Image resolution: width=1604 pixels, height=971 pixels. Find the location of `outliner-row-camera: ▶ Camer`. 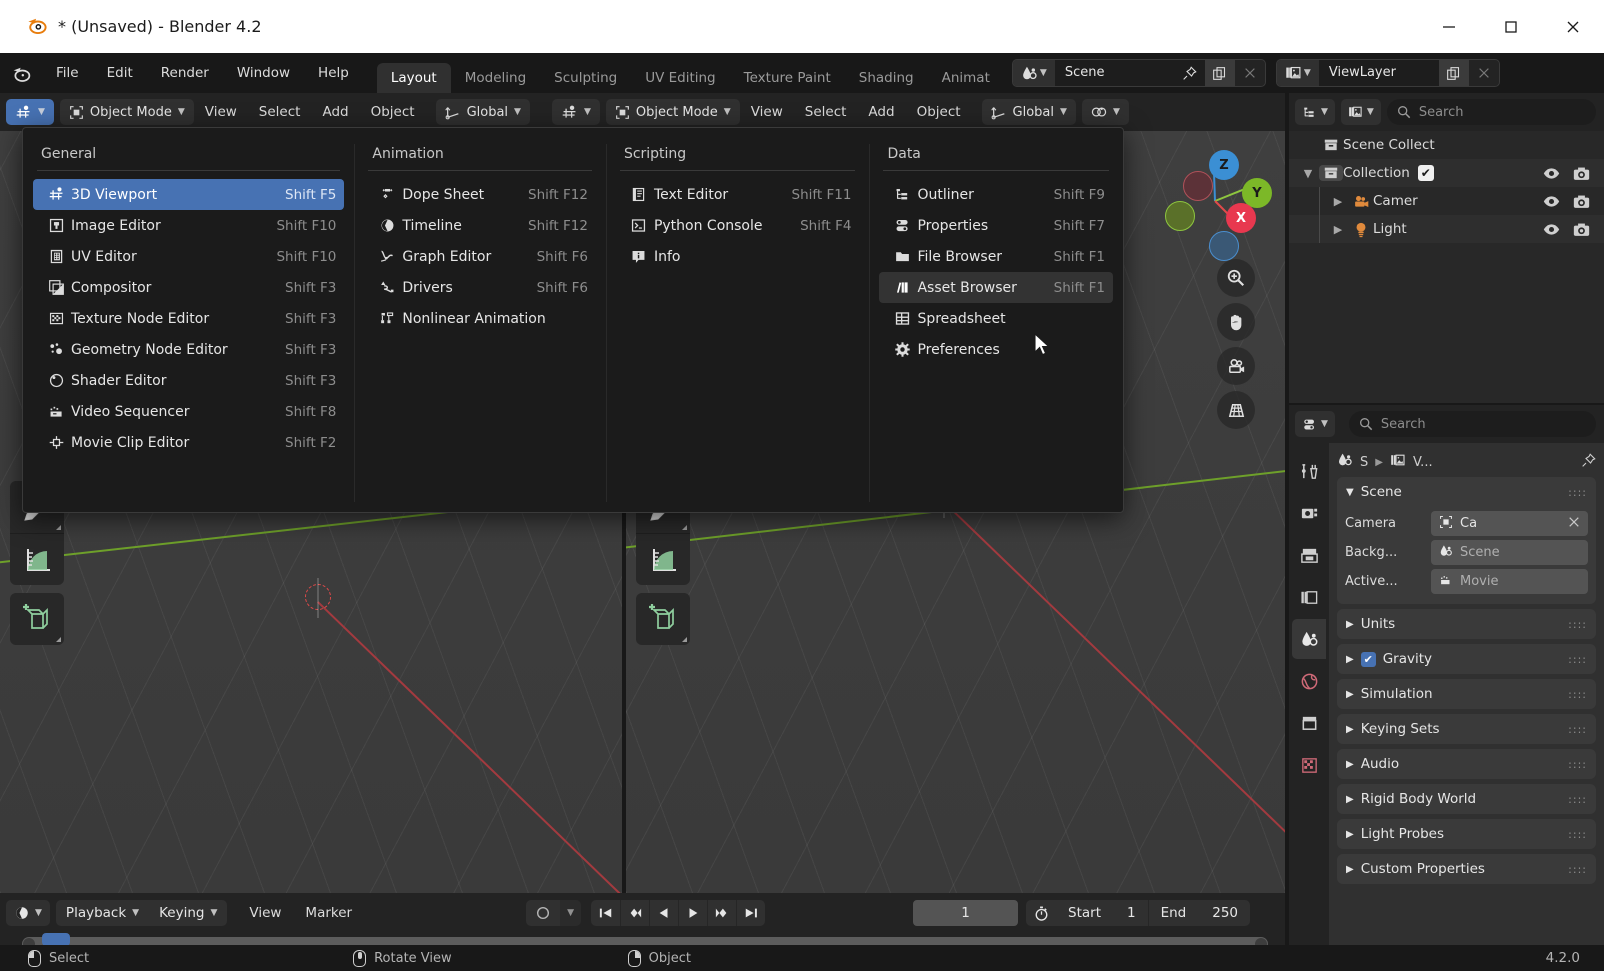

outliner-row-camera: ▶ Camer is located at coordinates (1446, 201).